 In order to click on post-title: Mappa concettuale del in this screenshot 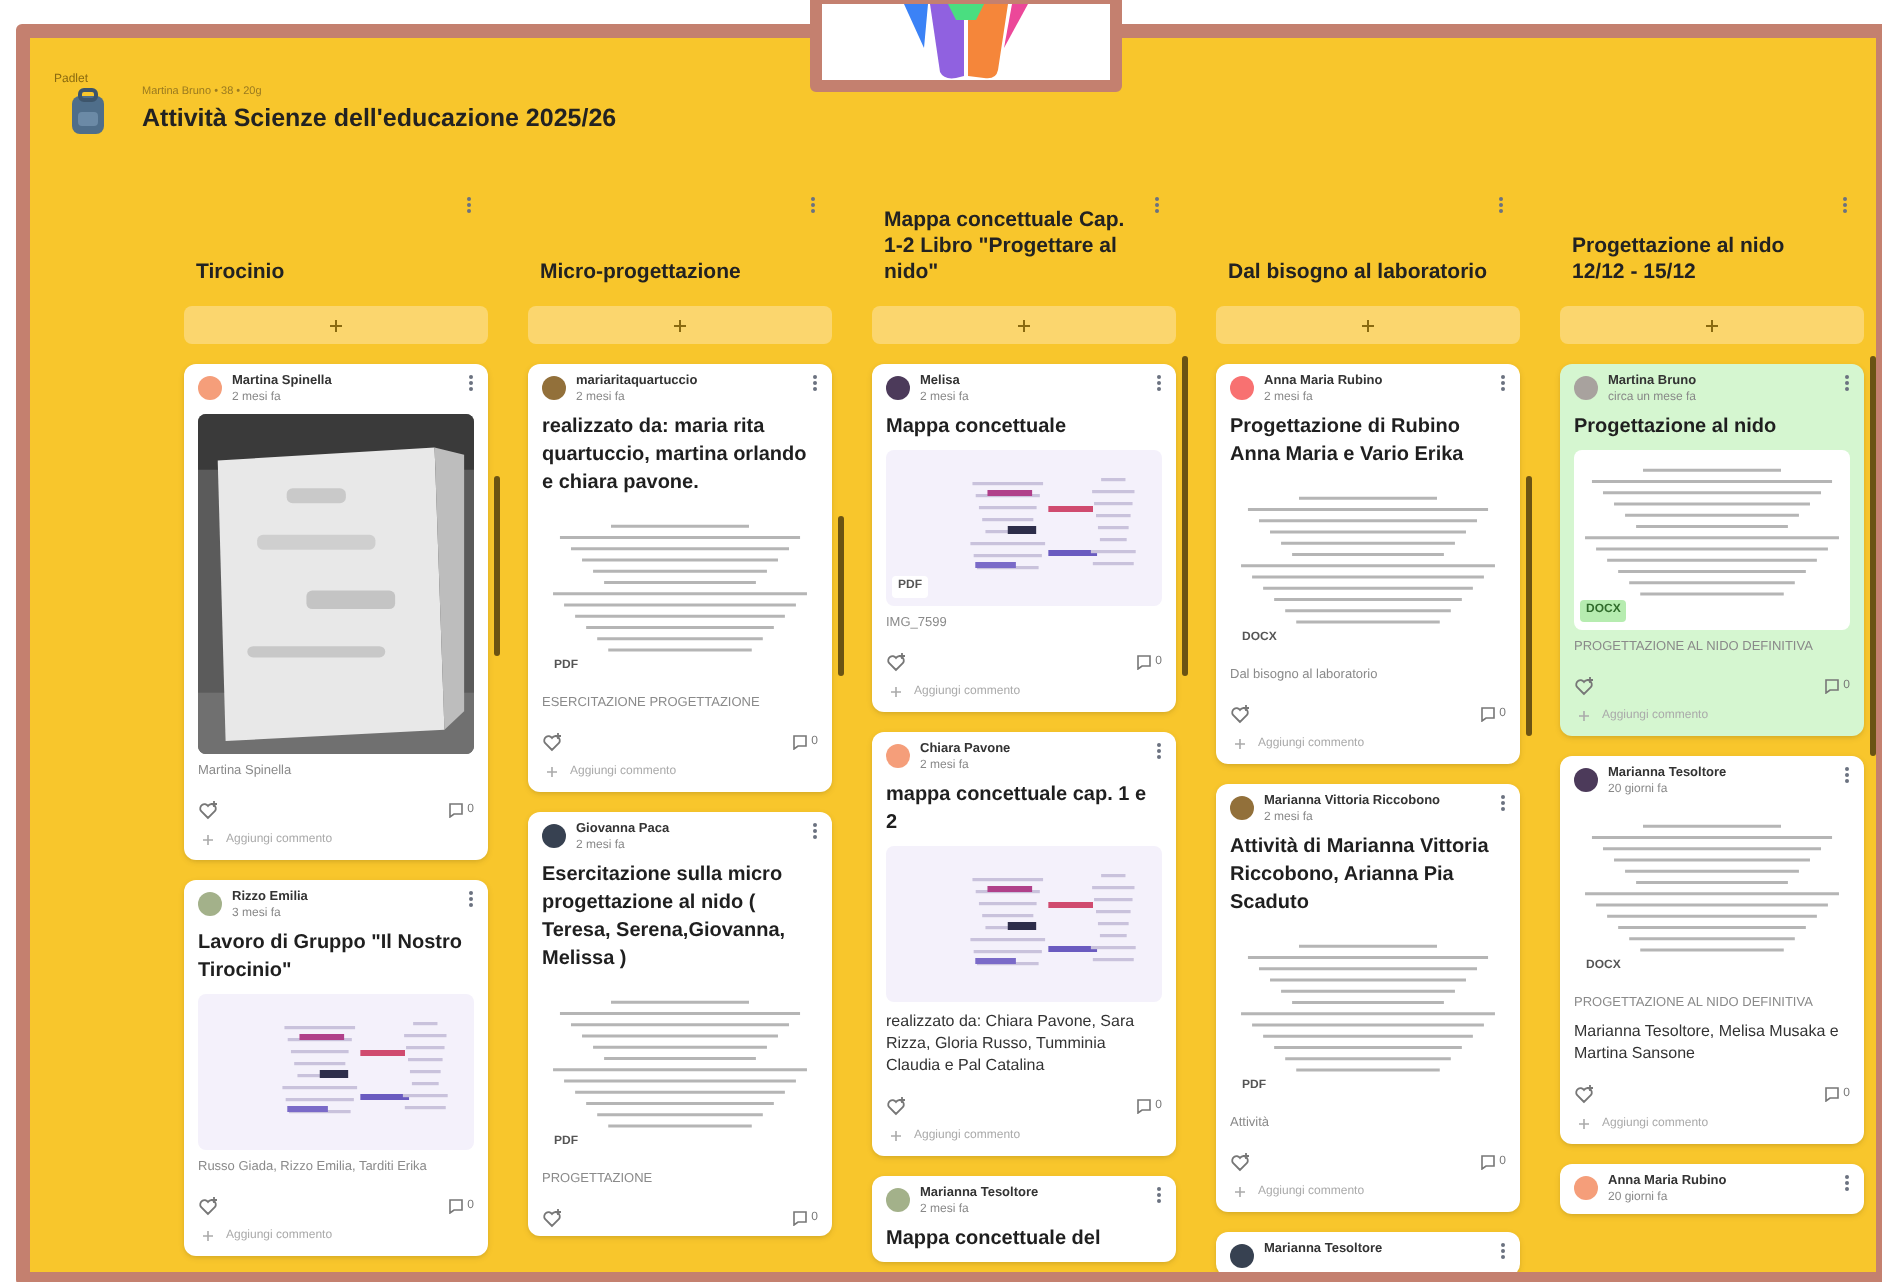, I will do `click(994, 1240)`.